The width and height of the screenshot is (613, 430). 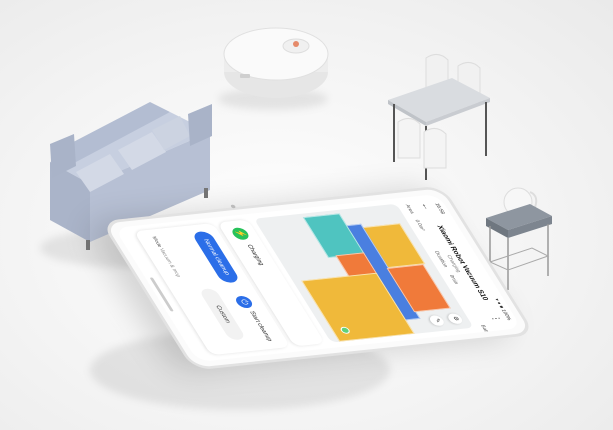 What do you see at coordinates (498, 350) in the screenshot?
I see `stat-battery-value: 100%` at bounding box center [498, 350].